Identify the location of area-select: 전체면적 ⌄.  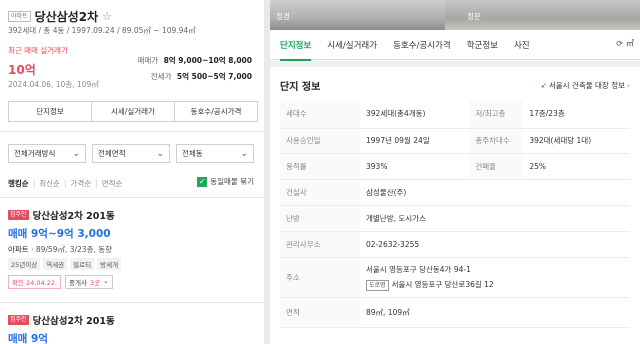
(131, 153).